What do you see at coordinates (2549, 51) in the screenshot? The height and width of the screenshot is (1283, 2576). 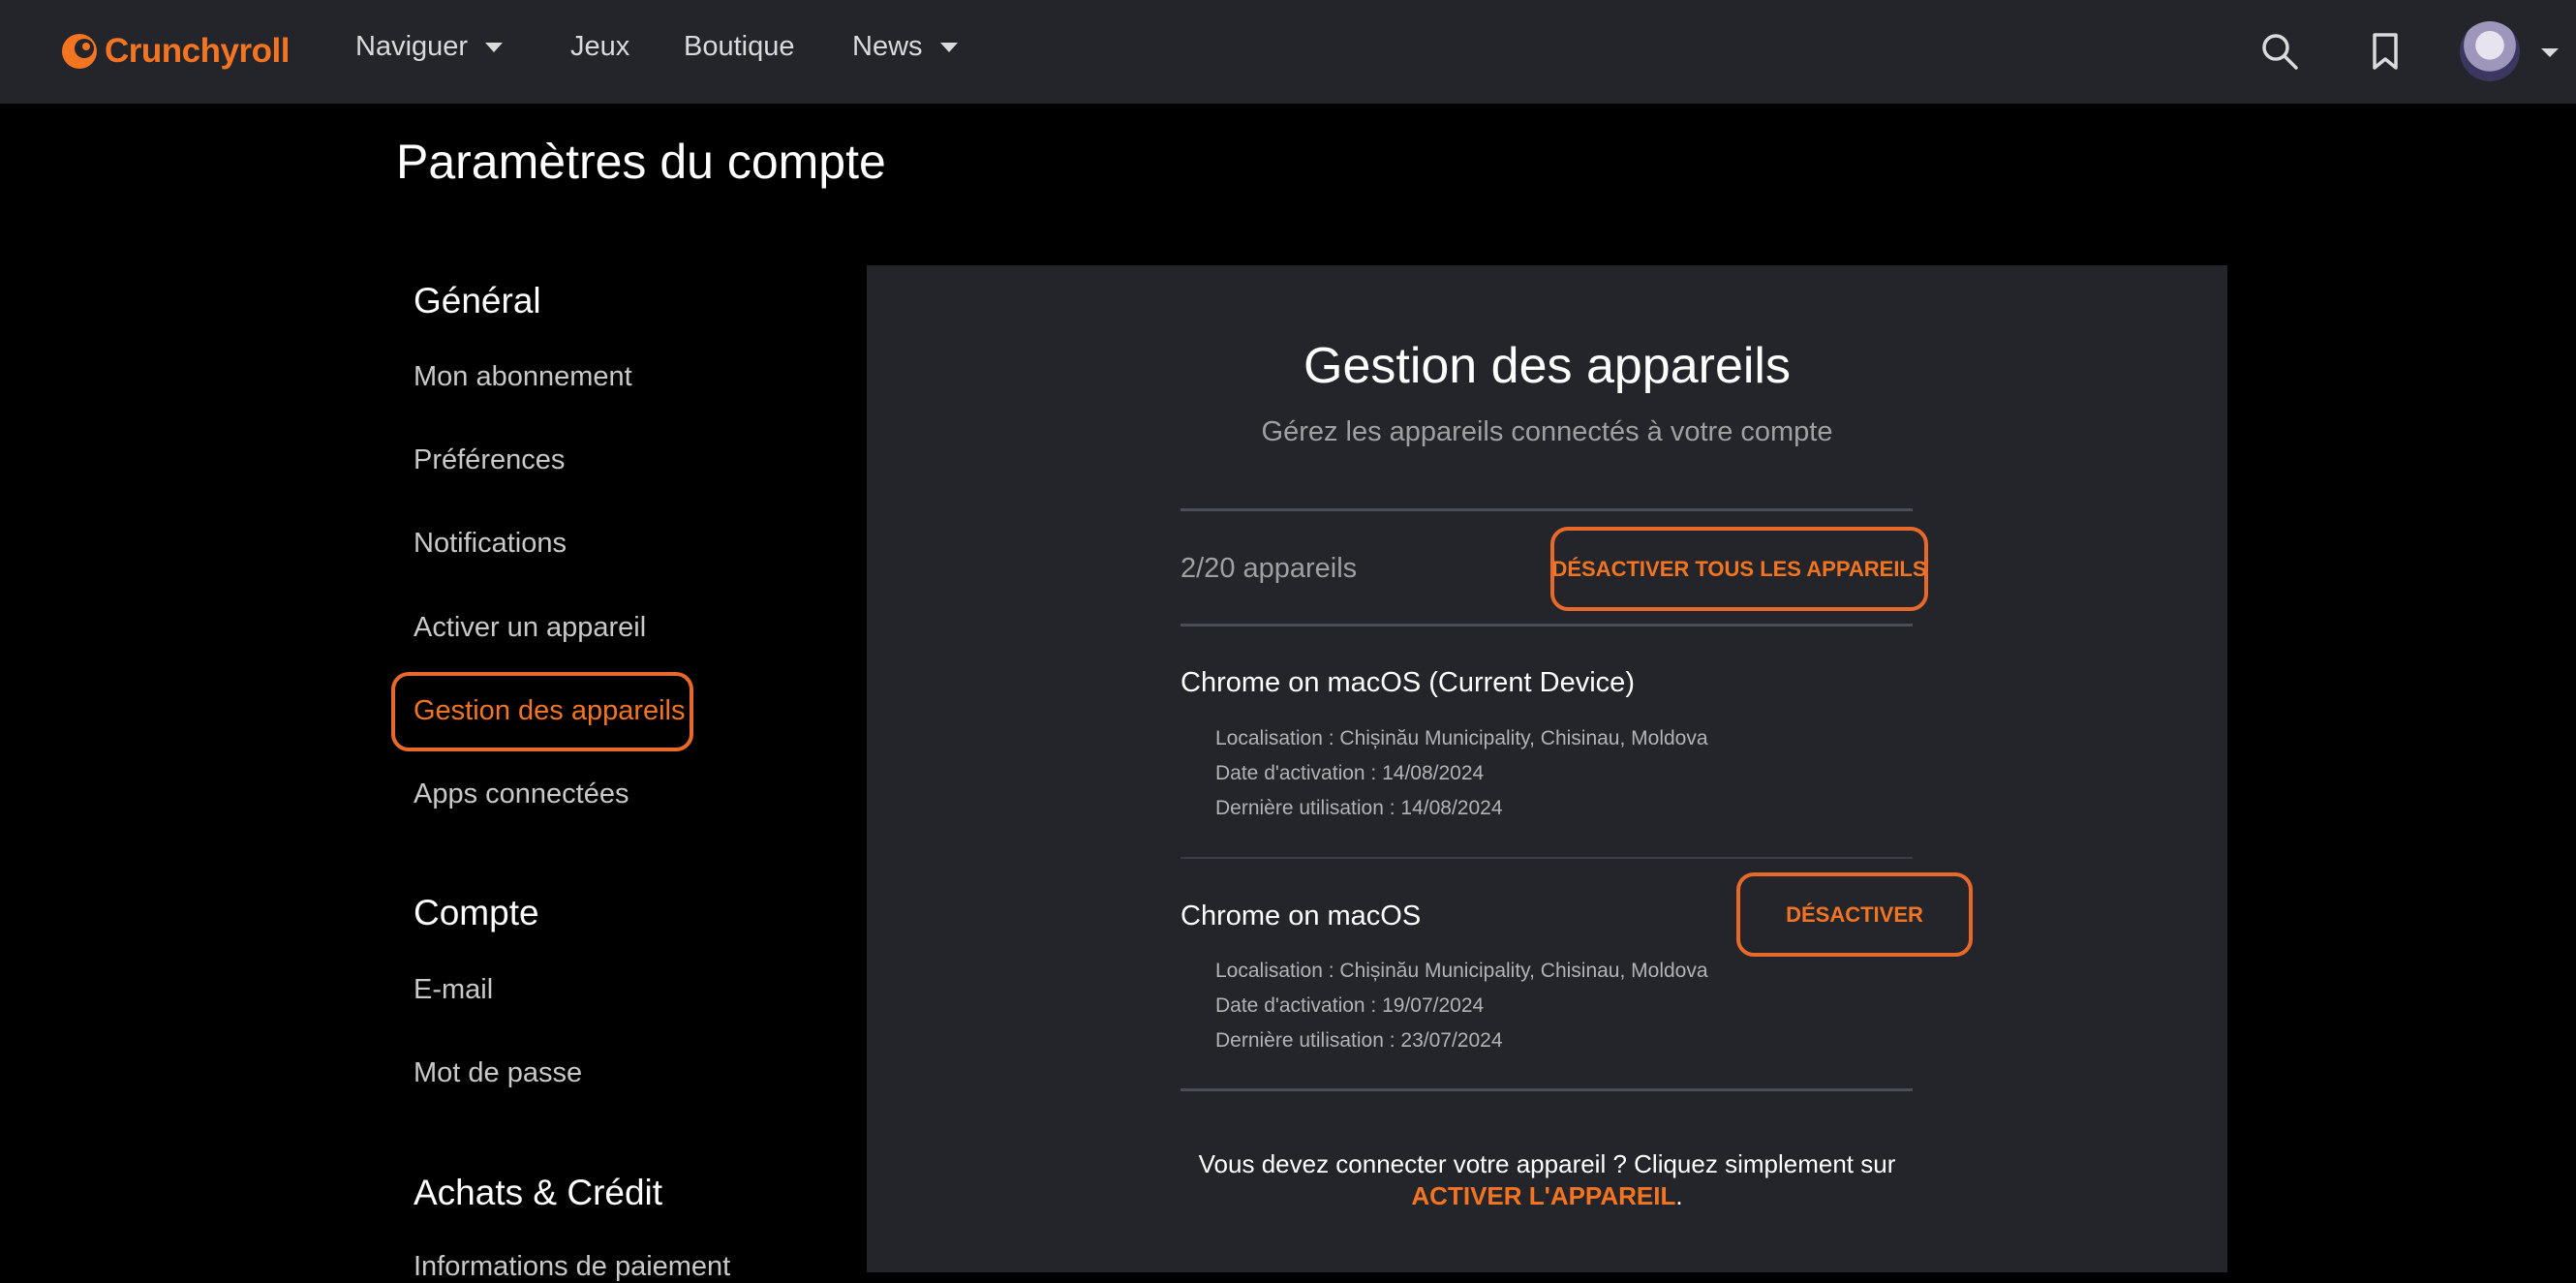 I see `chevron-down-icon` at bounding box center [2549, 51].